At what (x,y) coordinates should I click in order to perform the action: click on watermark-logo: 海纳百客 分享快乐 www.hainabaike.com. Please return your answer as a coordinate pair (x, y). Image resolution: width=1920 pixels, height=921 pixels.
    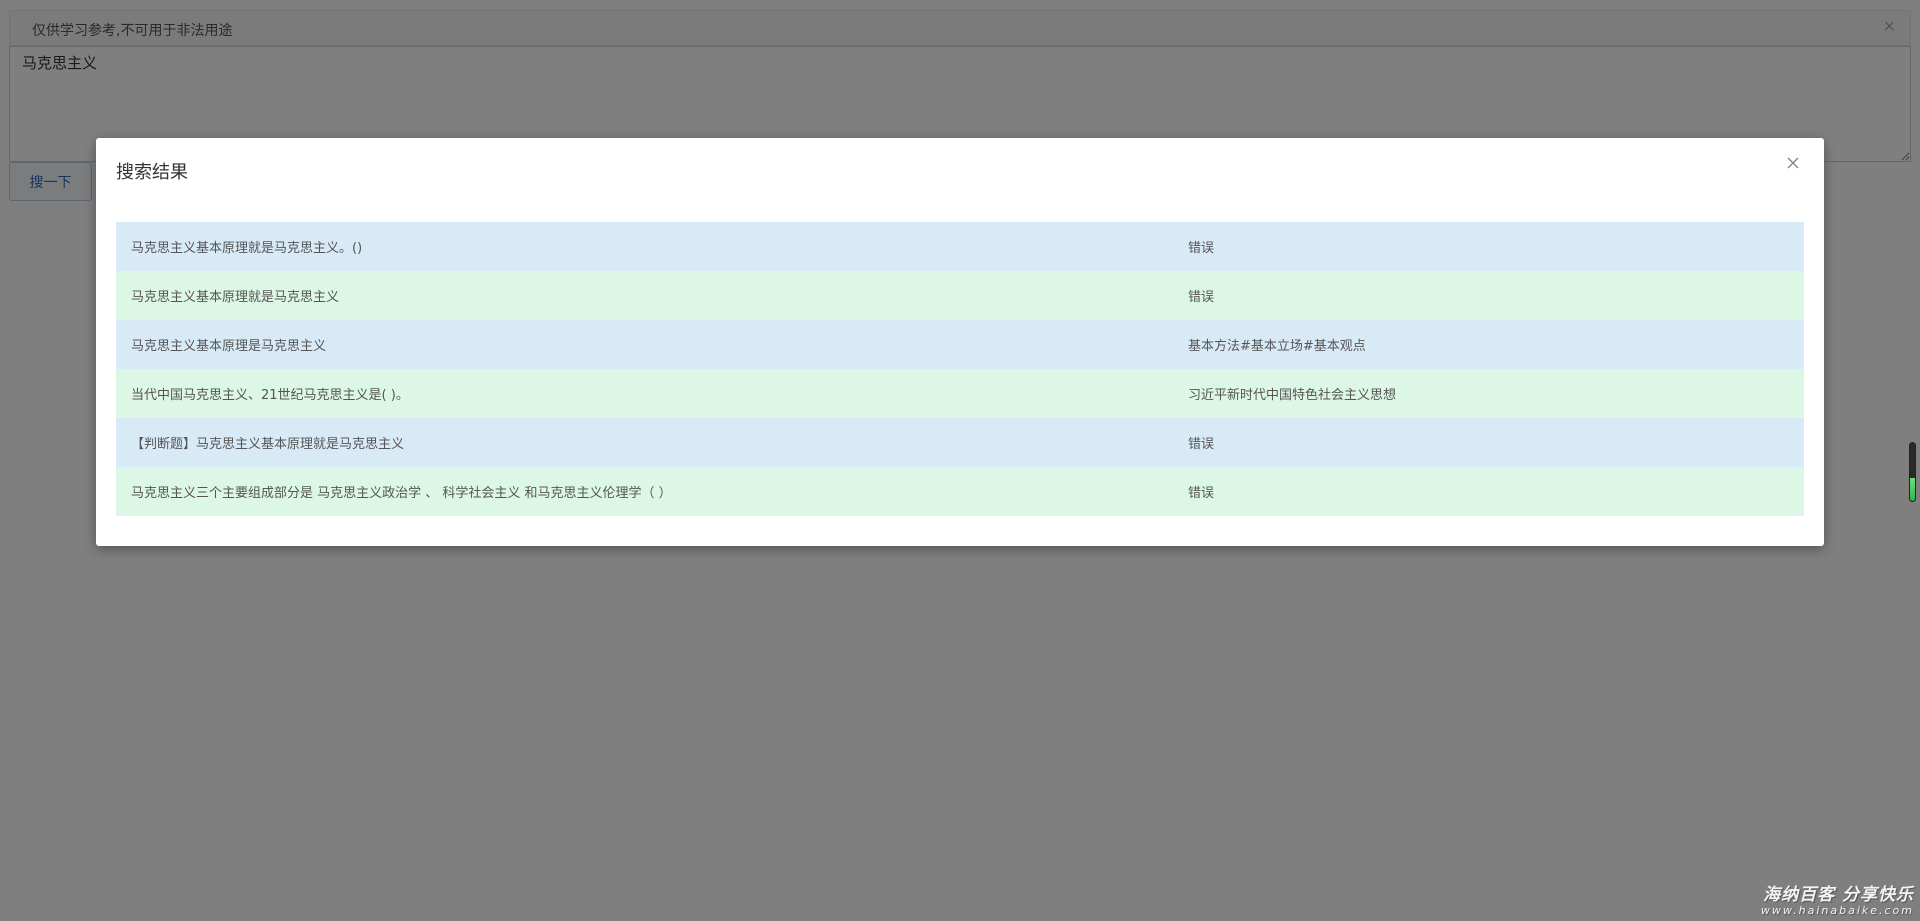
    Looking at the image, I should click on (1837, 901).